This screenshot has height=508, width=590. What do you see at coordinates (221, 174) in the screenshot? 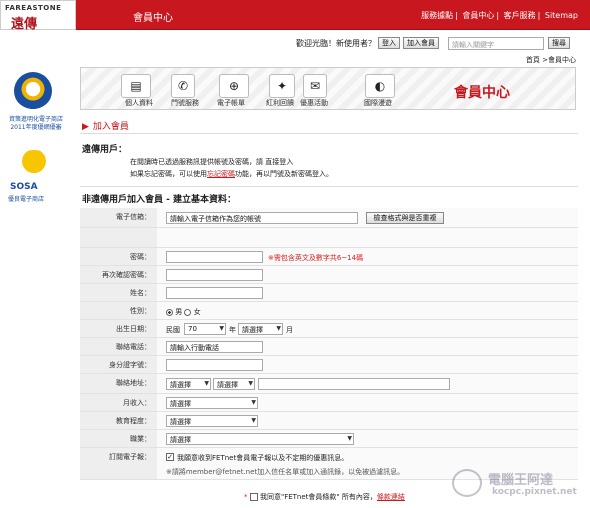
I see `forgot-password-link: 忘記密碼` at bounding box center [221, 174].